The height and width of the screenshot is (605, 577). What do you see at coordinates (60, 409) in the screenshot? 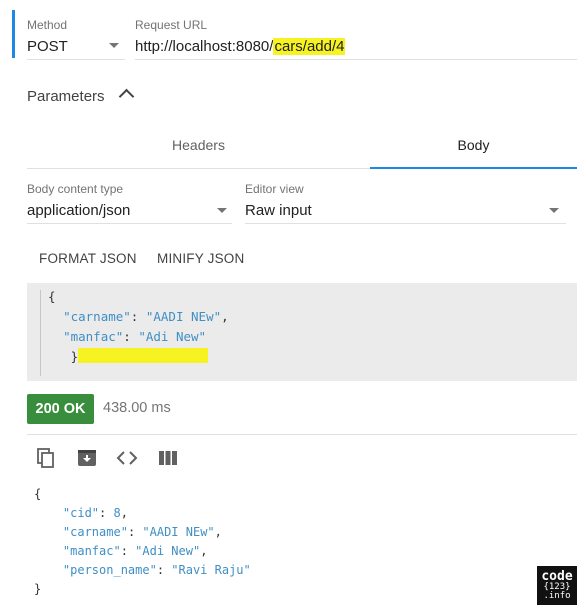
I see `status-badge: 200 OK` at bounding box center [60, 409].